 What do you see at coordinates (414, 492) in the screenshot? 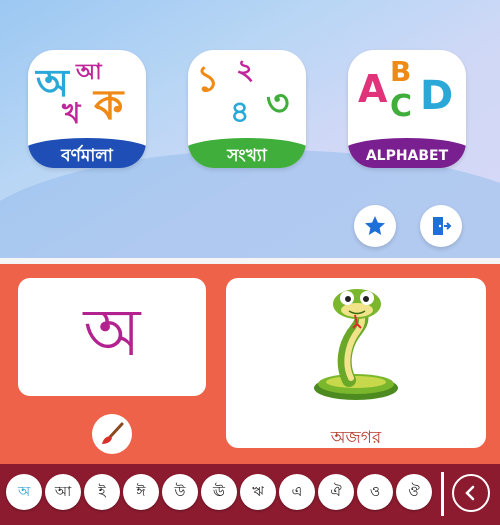
I see `letter-key: ঔ` at bounding box center [414, 492].